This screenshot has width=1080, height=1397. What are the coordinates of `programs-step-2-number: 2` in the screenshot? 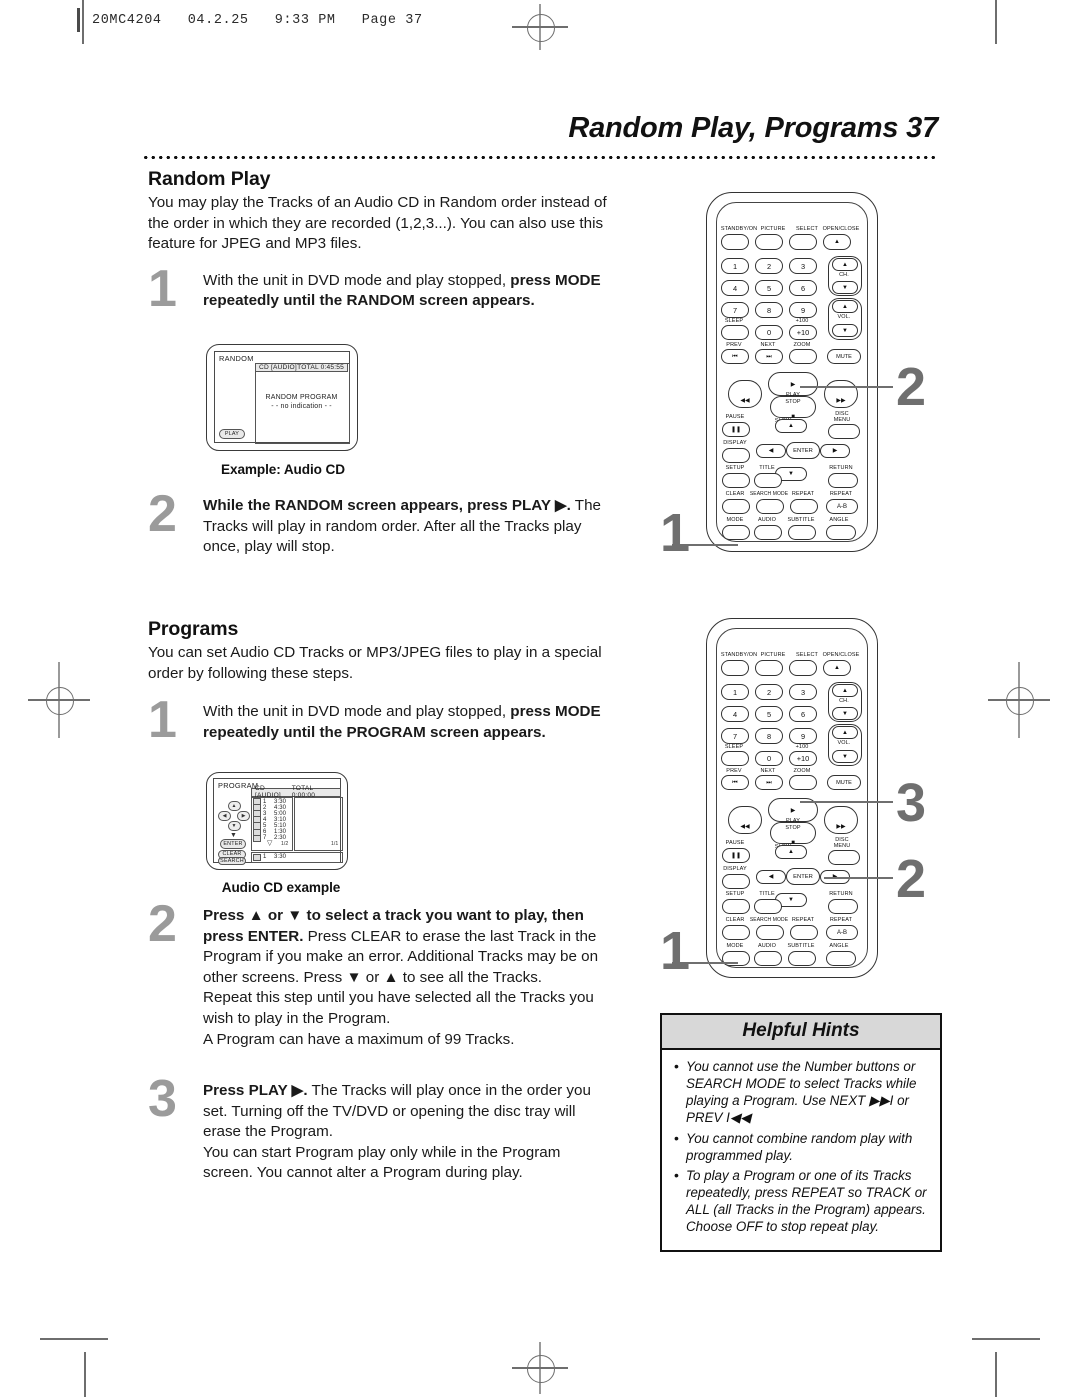 It's located at (162, 924).